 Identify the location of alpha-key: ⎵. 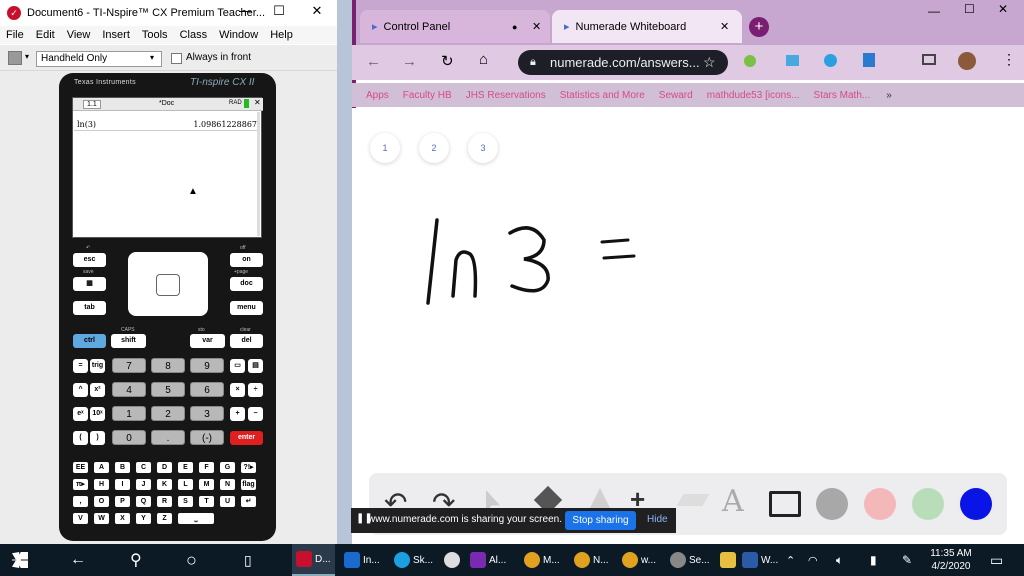
(196, 518).